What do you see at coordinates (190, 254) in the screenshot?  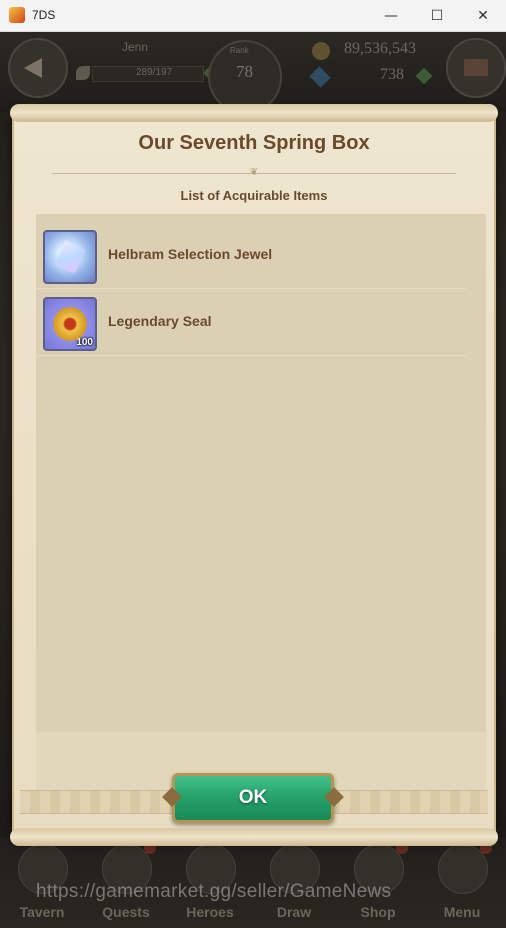 I see `item-name: Helbram Selection Jewel` at bounding box center [190, 254].